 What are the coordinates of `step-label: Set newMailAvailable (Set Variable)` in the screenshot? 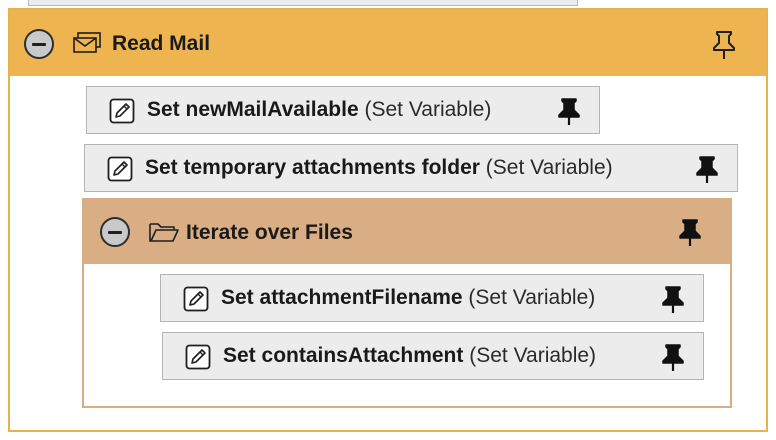 It's located at (319, 110).